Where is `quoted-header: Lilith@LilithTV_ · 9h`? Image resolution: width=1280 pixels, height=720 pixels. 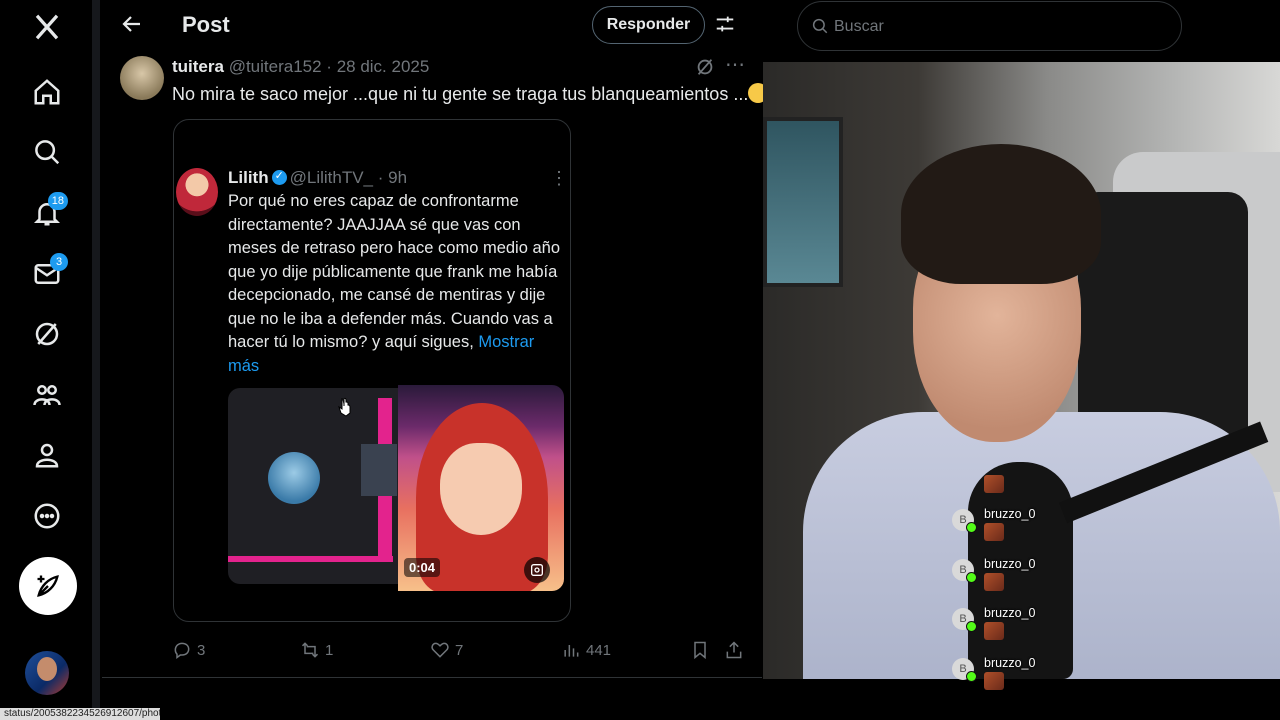
quoted-header: Lilith@LilithTV_ · 9h is located at coordinates (317, 178).